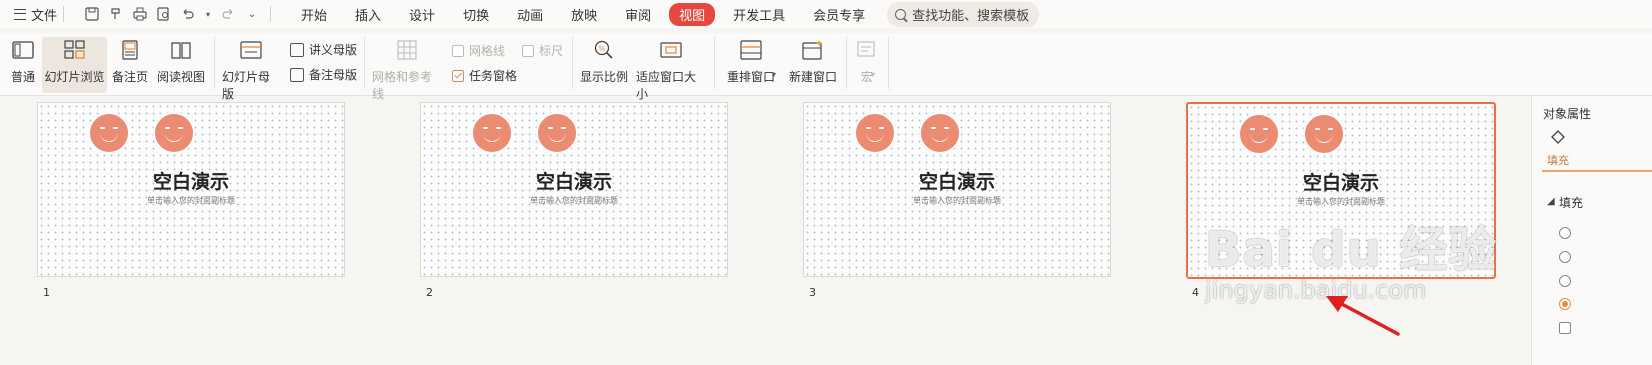 The image size is (1652, 365). Describe the element at coordinates (140, 14) in the screenshot. I see `print-icon` at that location.